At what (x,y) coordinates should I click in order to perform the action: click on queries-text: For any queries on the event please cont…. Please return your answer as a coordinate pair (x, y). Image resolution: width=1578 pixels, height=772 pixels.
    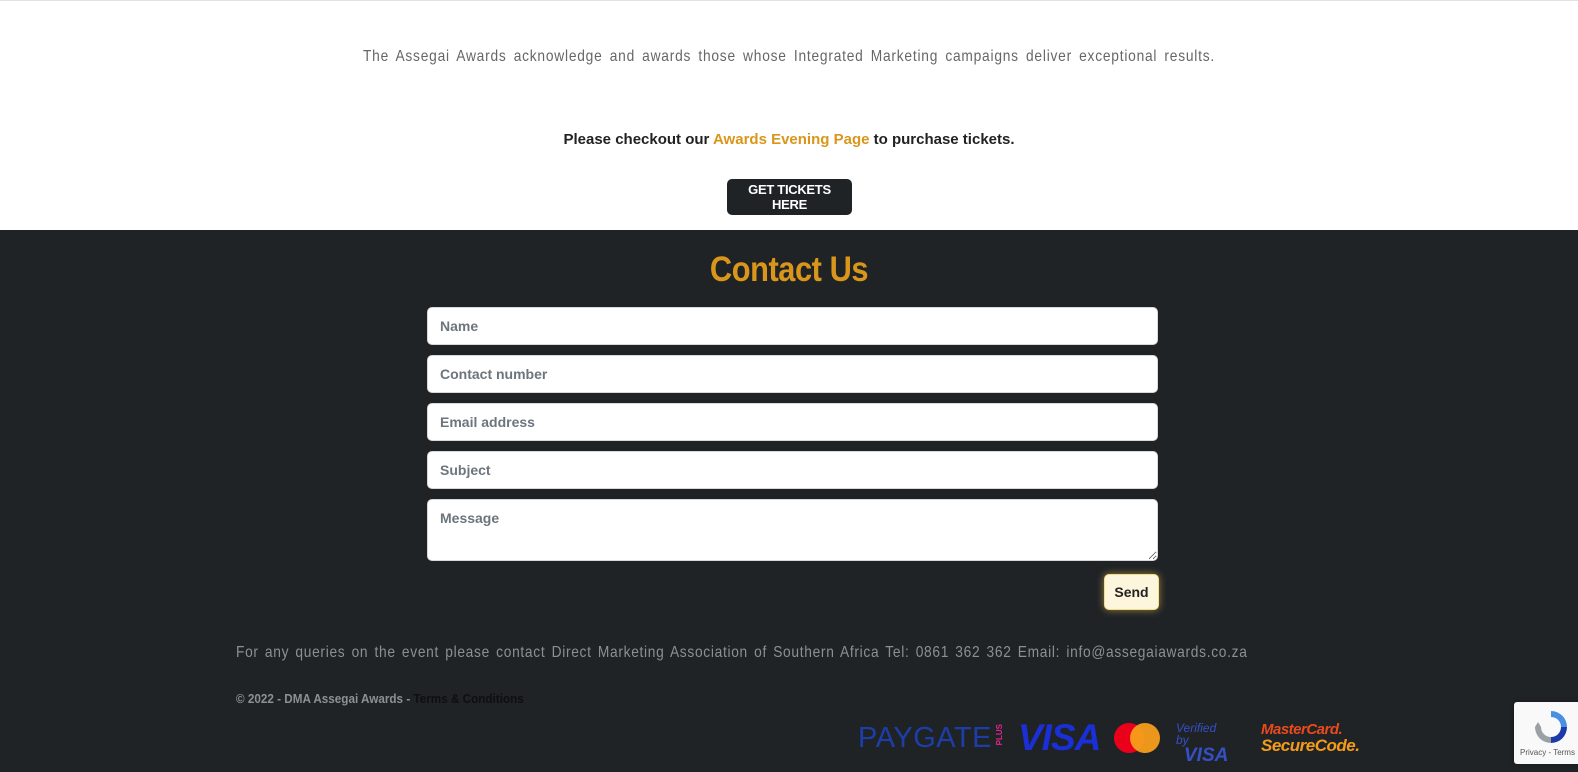
    Looking at the image, I should click on (742, 652).